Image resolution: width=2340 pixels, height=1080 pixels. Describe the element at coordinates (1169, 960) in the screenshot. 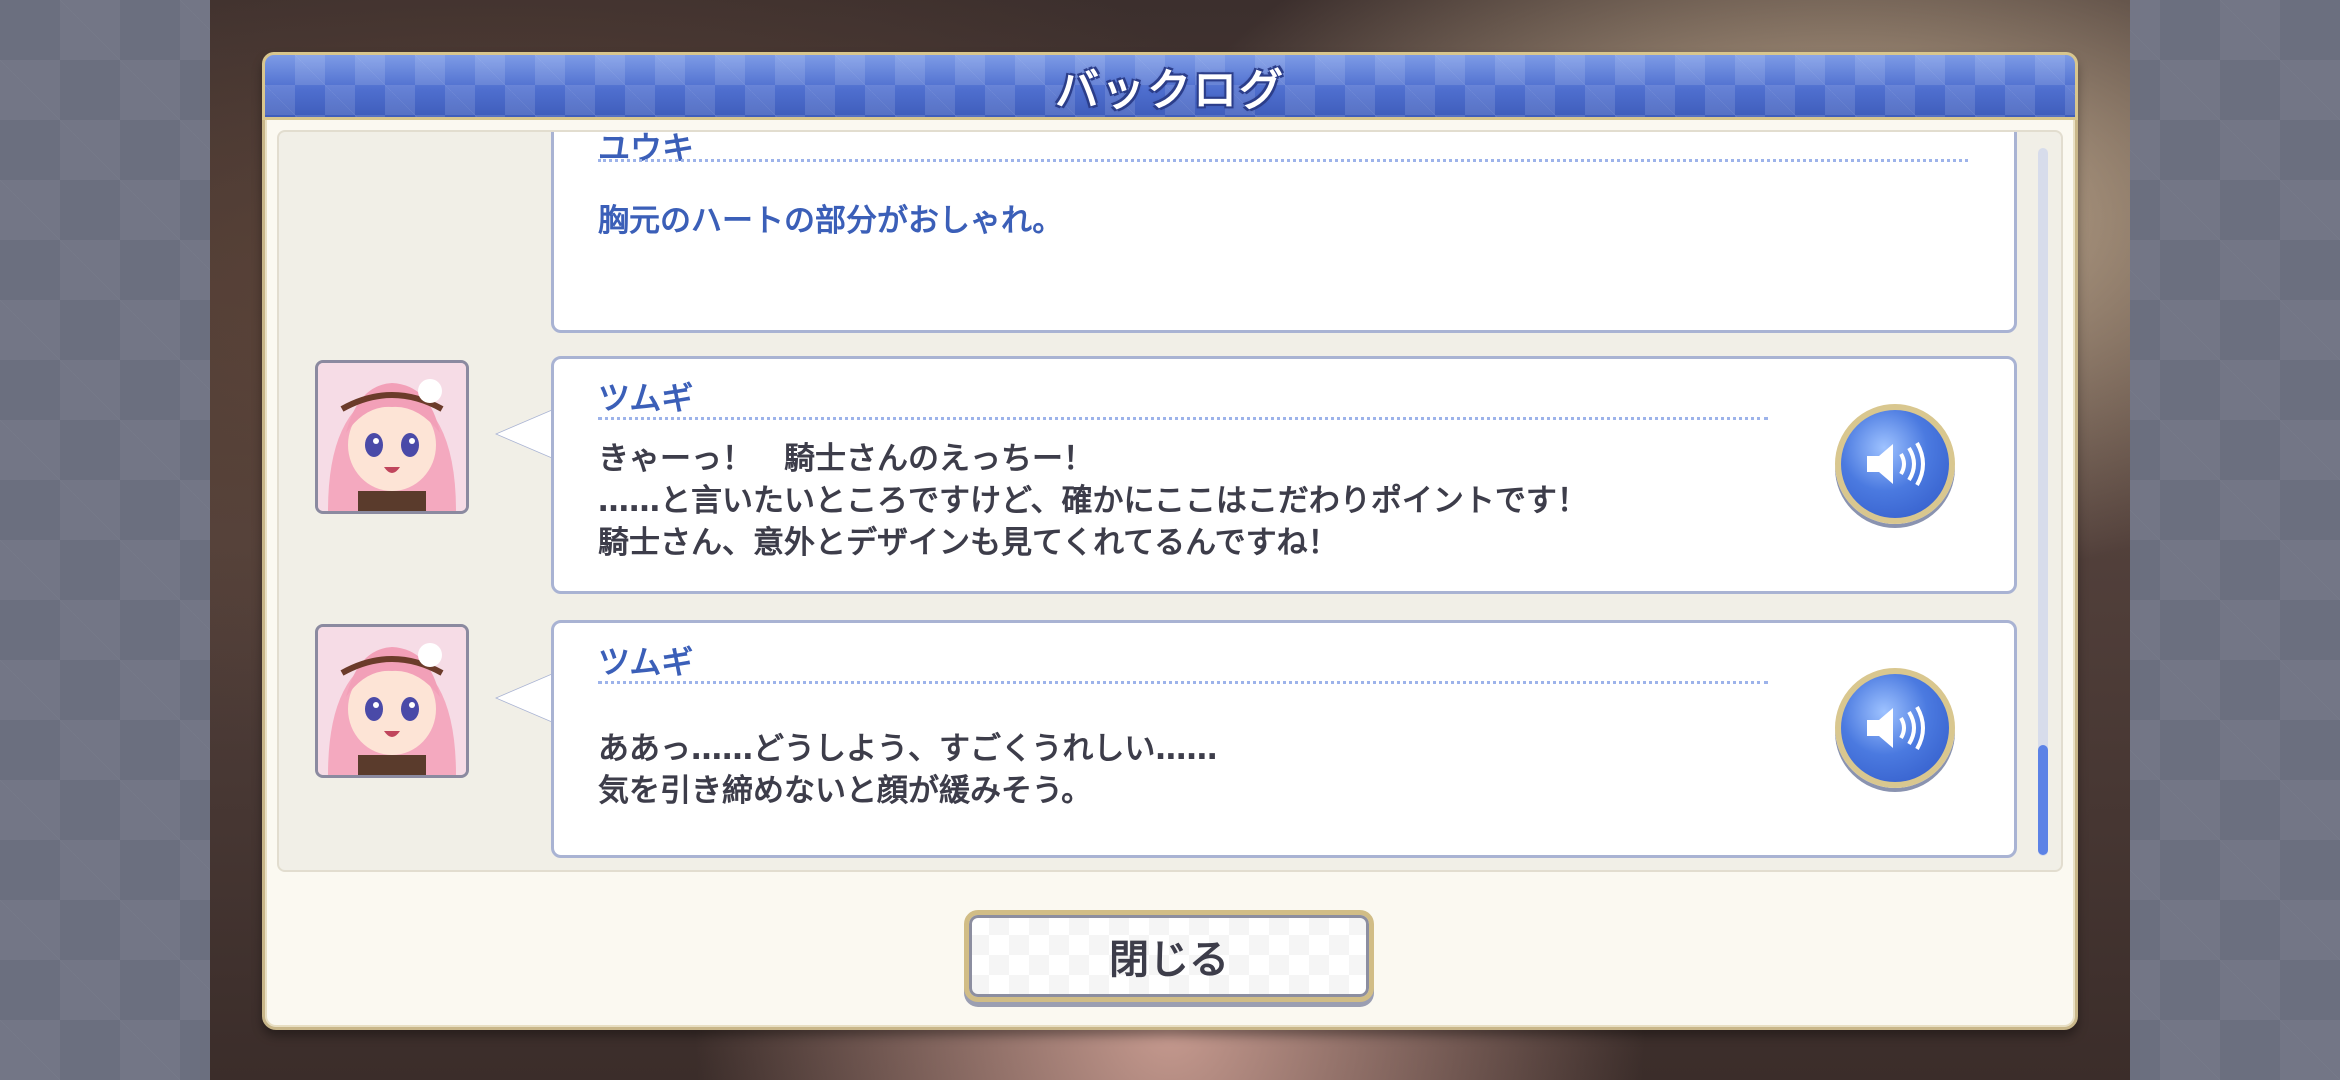

I see `close-button-label: 閉じる` at that location.